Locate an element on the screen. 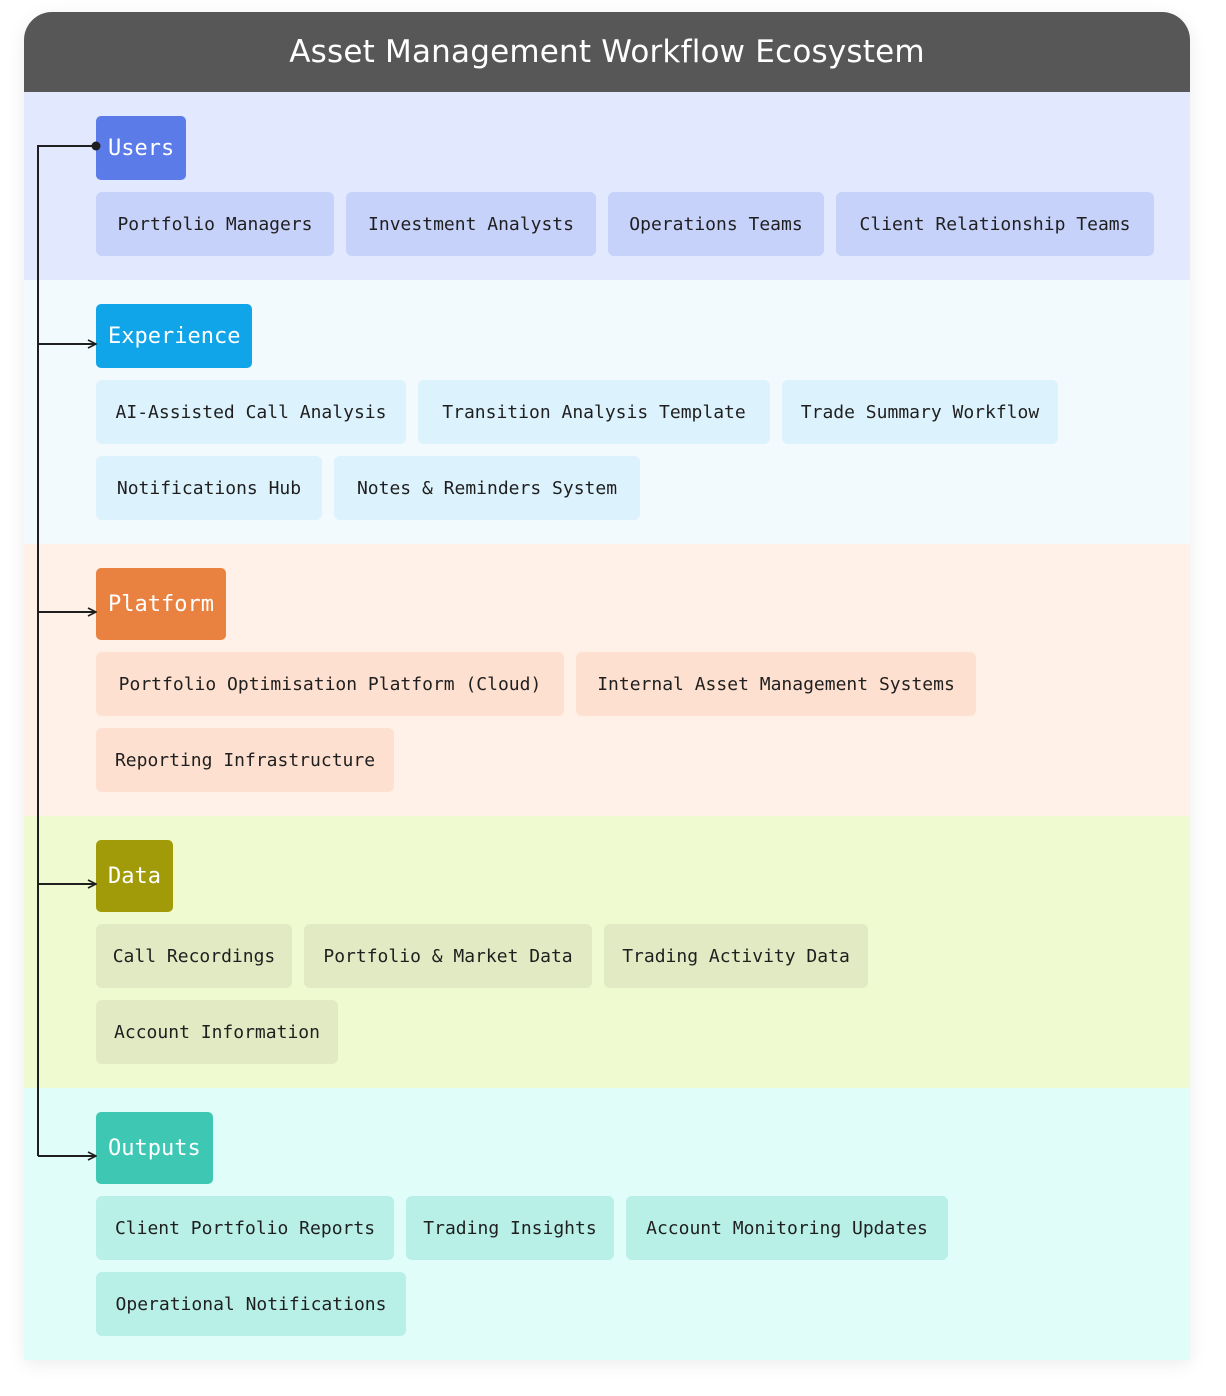  item-client-relationship-teams: Client Relationship Teams is located at coordinates (995, 224).